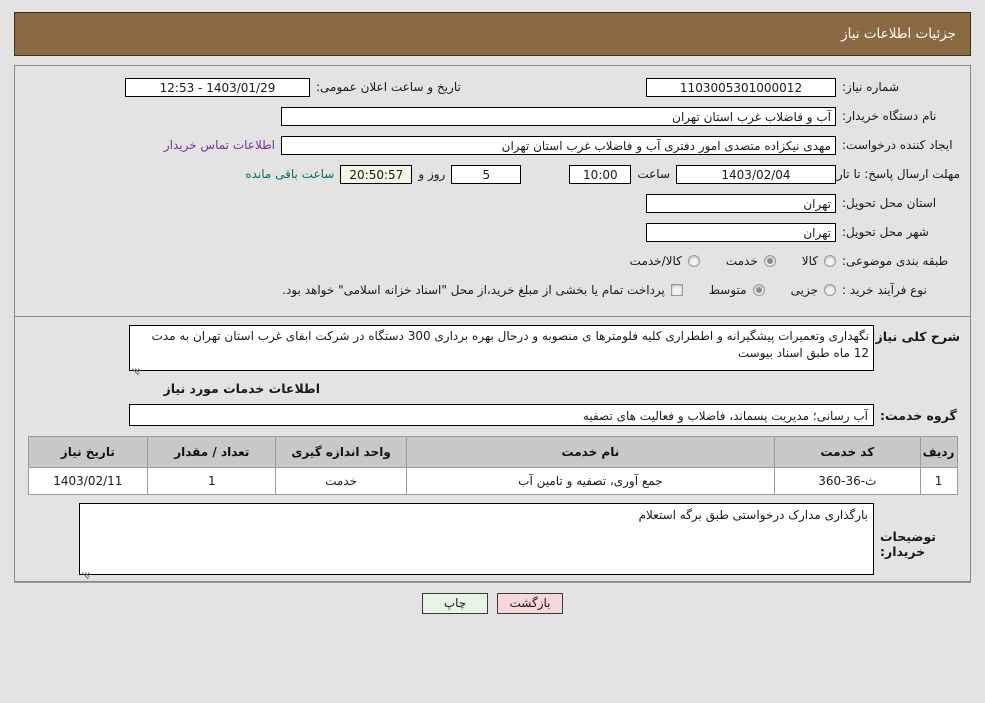 This screenshot has width=985, height=703. What do you see at coordinates (885, 232) in the screenshot?
I see `city-label: شهر محل تحویل:` at bounding box center [885, 232].